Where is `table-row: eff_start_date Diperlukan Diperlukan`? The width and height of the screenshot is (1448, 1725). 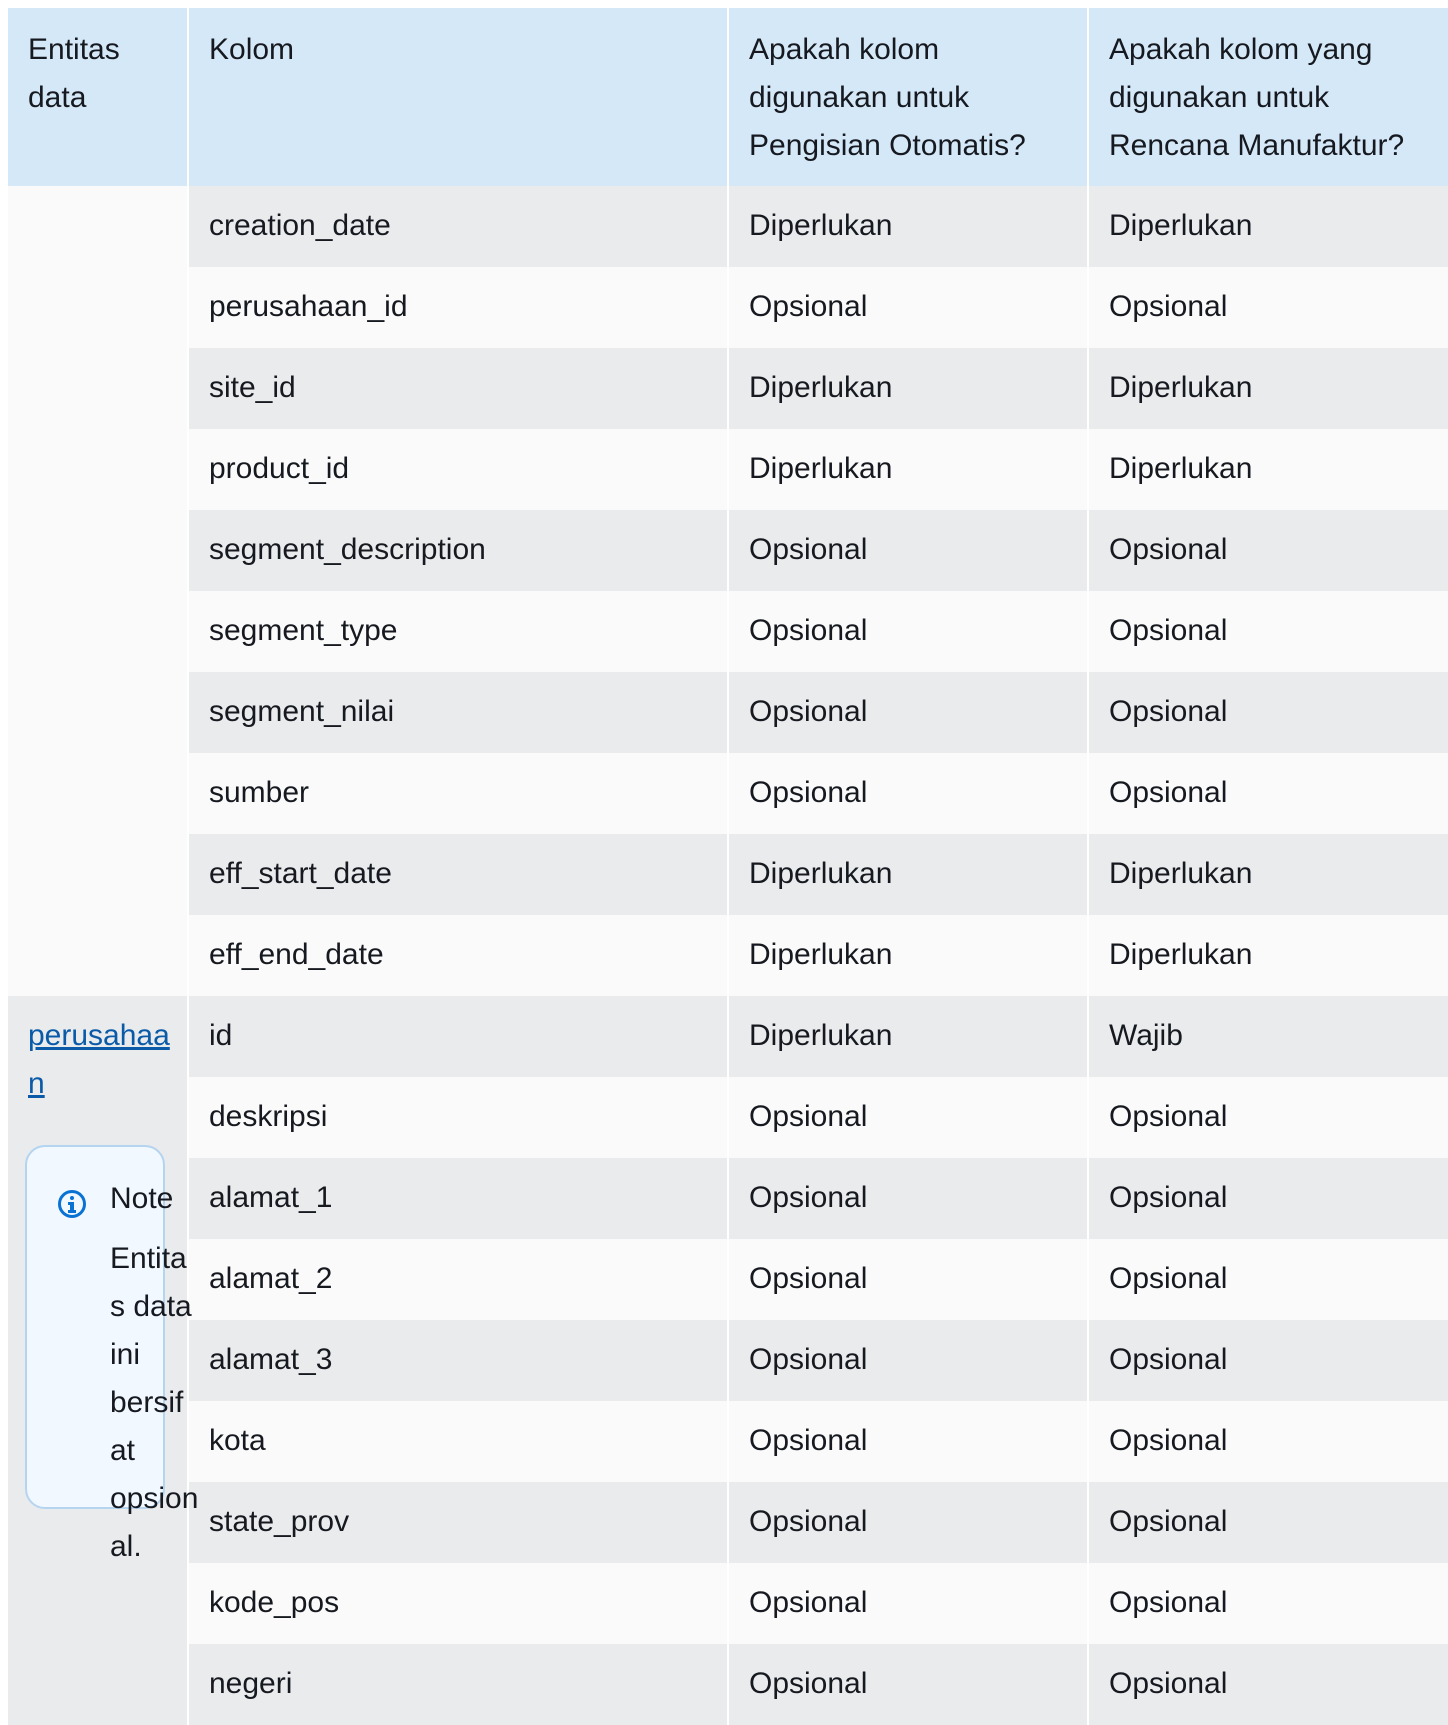
table-row: eff_start_date Diperlukan Diperlukan is located at coordinates (728, 874).